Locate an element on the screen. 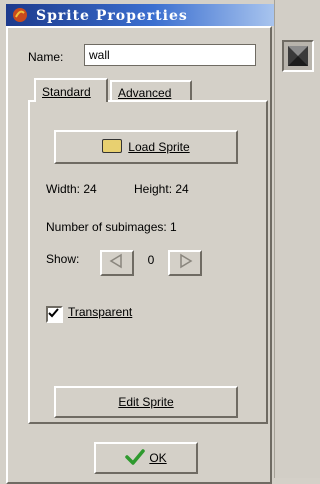 The width and height of the screenshot is (320, 484). window-title: Sprite Properties is located at coordinates (112, 16).